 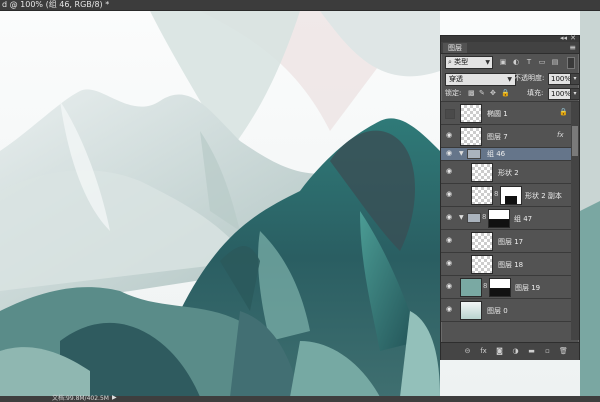 What do you see at coordinates (497, 311) in the screenshot?
I see `layer-name: 图层 0` at bounding box center [497, 311].